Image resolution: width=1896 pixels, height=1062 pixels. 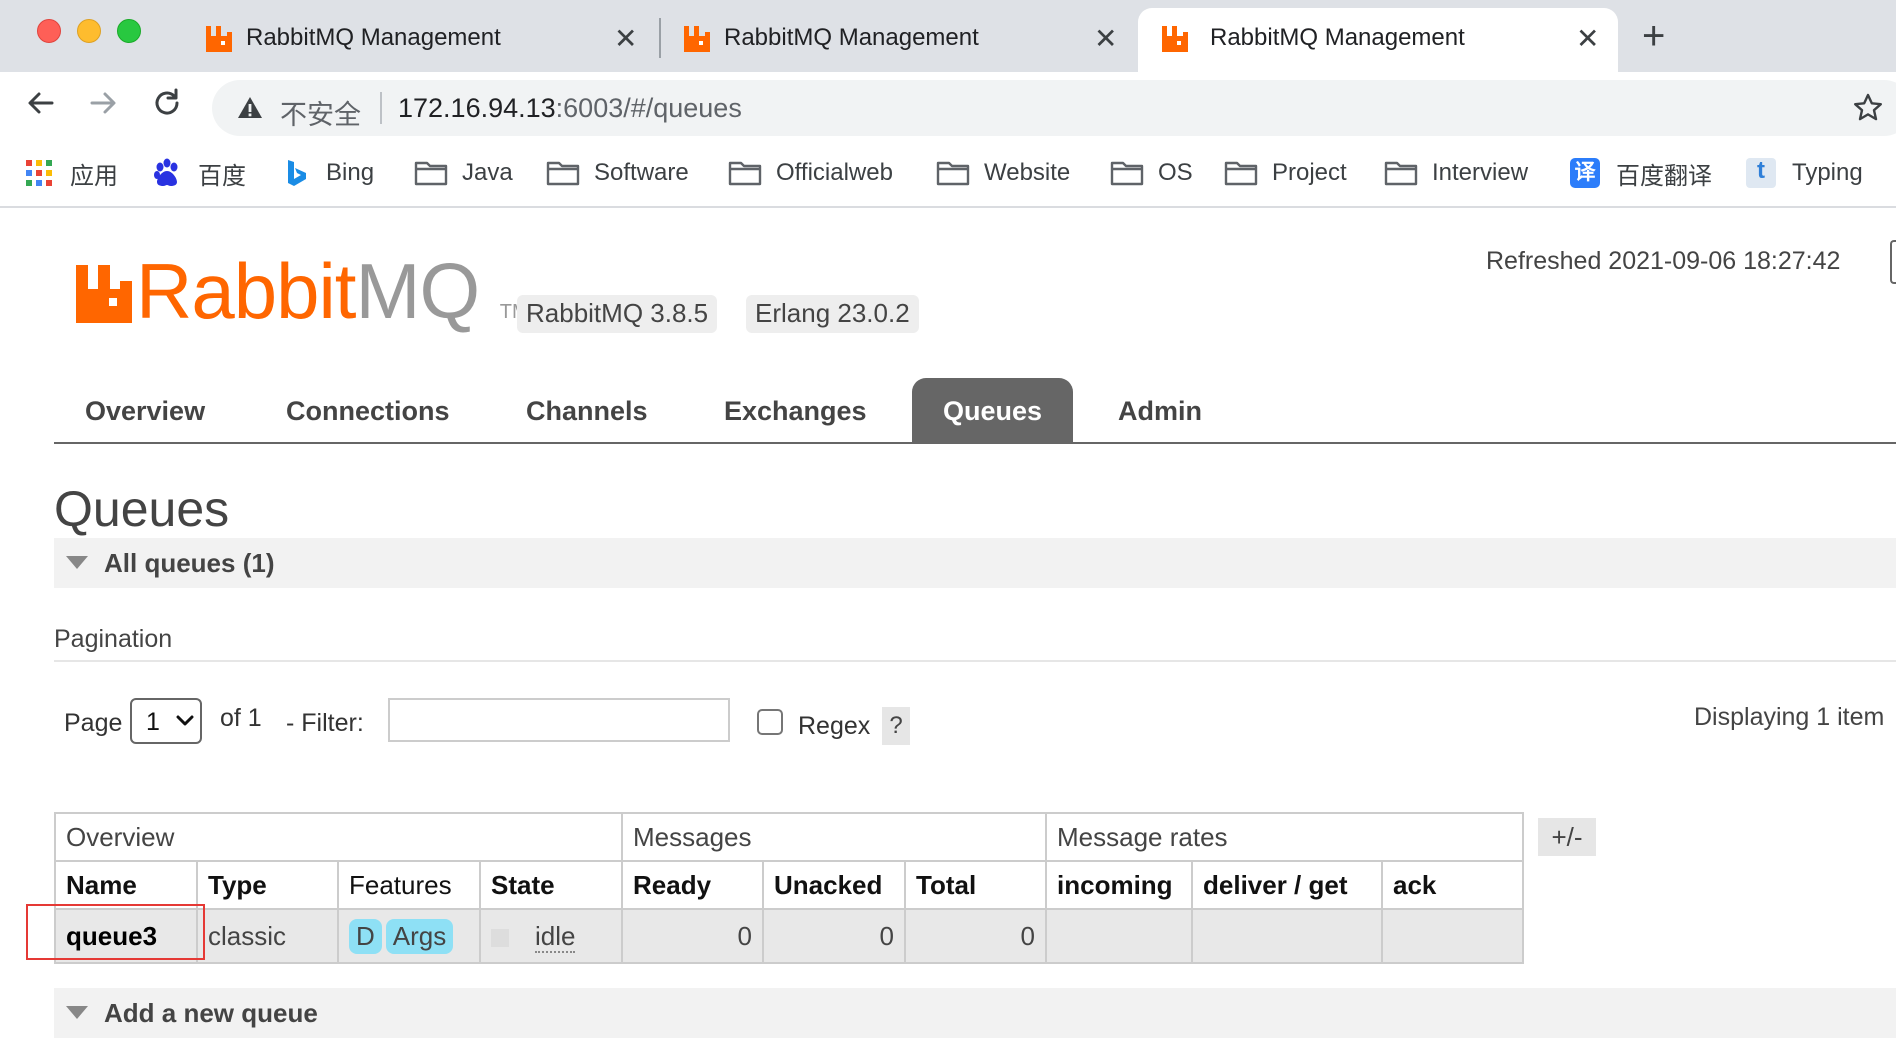 I want to click on queue-name-link: queue3, so click(x=126, y=936).